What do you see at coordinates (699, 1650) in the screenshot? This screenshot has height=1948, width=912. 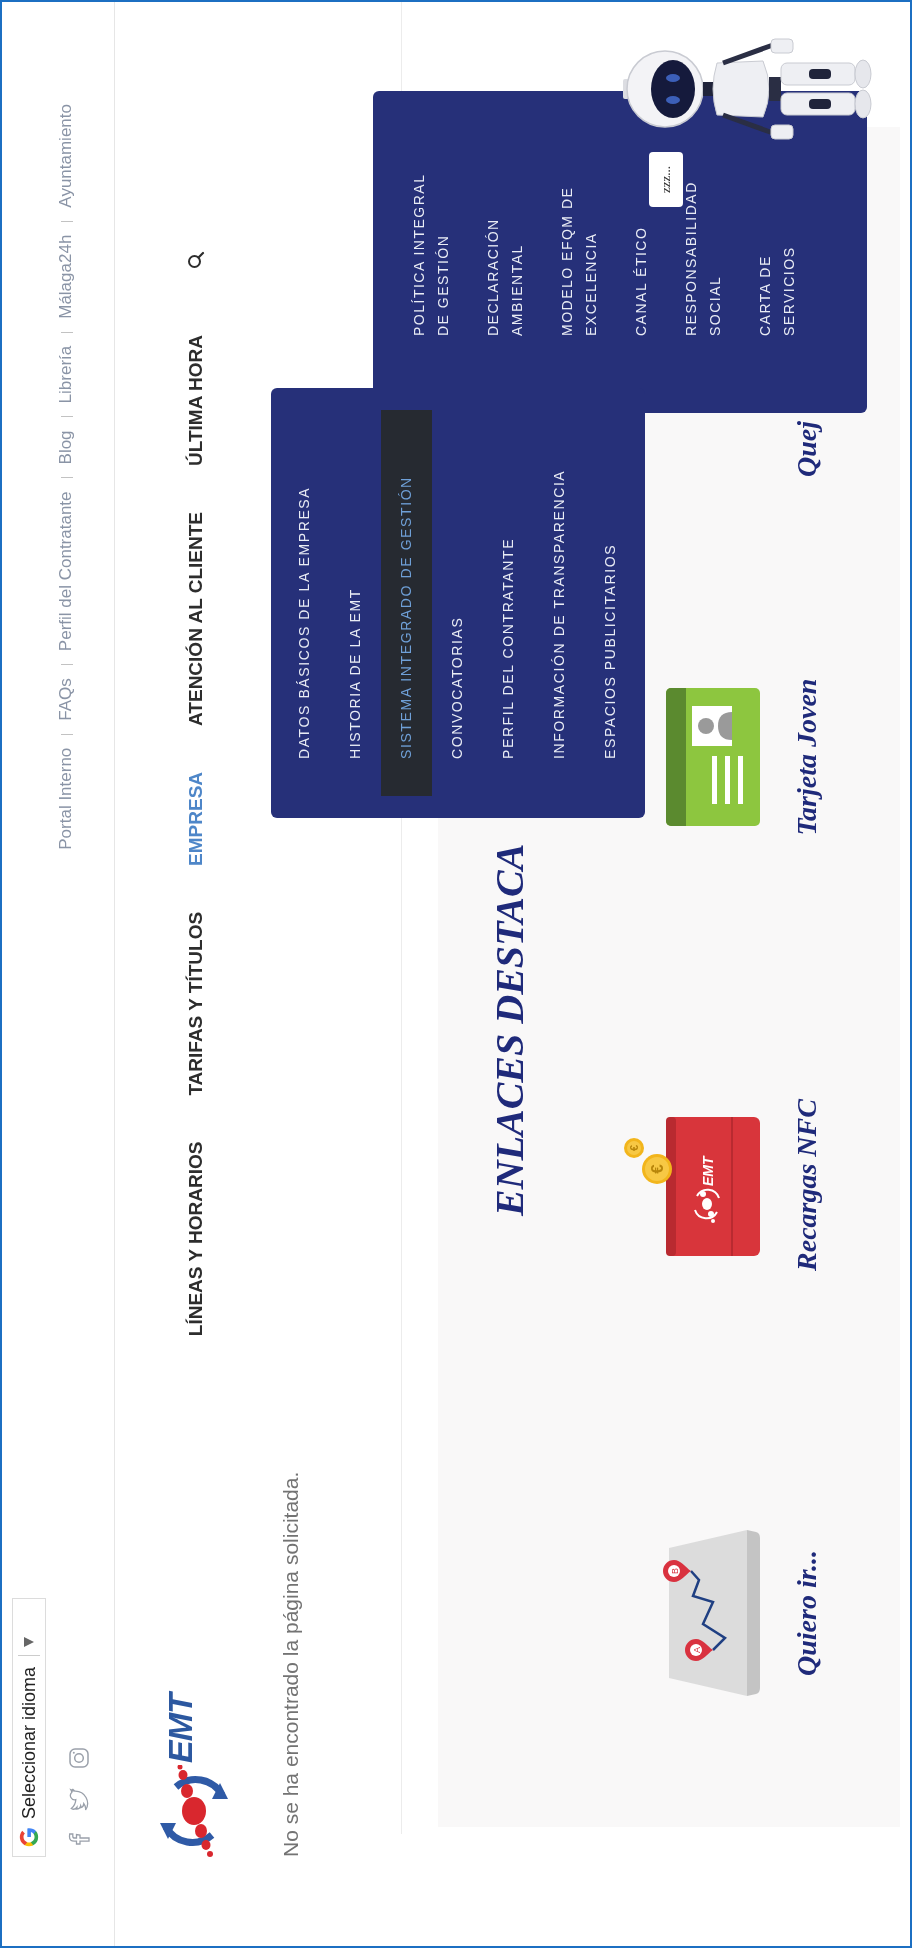 I see `map-pin-icon: A` at bounding box center [699, 1650].